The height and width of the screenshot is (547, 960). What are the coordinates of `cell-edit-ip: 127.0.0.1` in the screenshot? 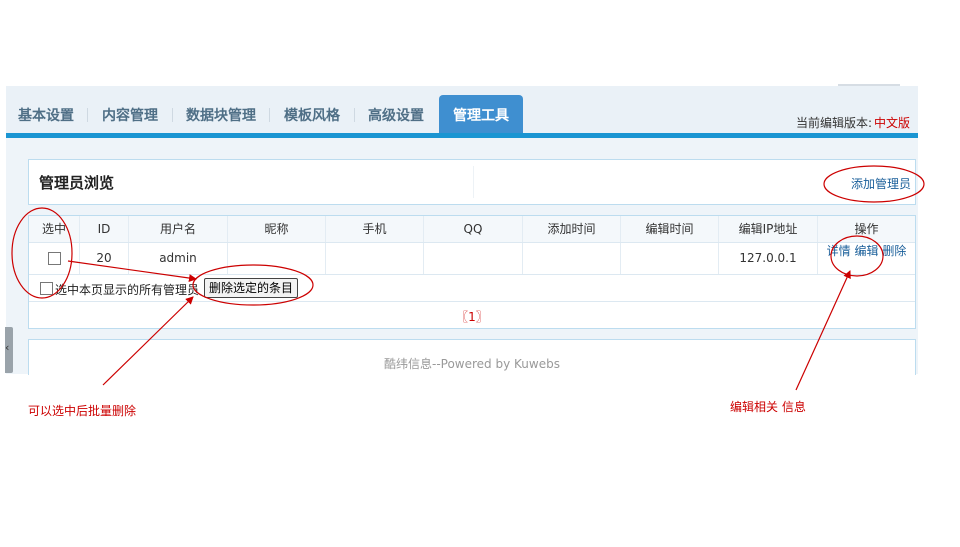 It's located at (768, 258).